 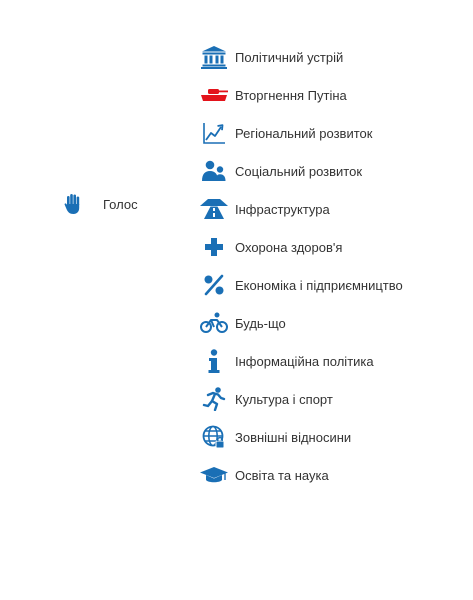 I want to click on category-health-care: Охорона здоров'я, so click(x=329, y=247).